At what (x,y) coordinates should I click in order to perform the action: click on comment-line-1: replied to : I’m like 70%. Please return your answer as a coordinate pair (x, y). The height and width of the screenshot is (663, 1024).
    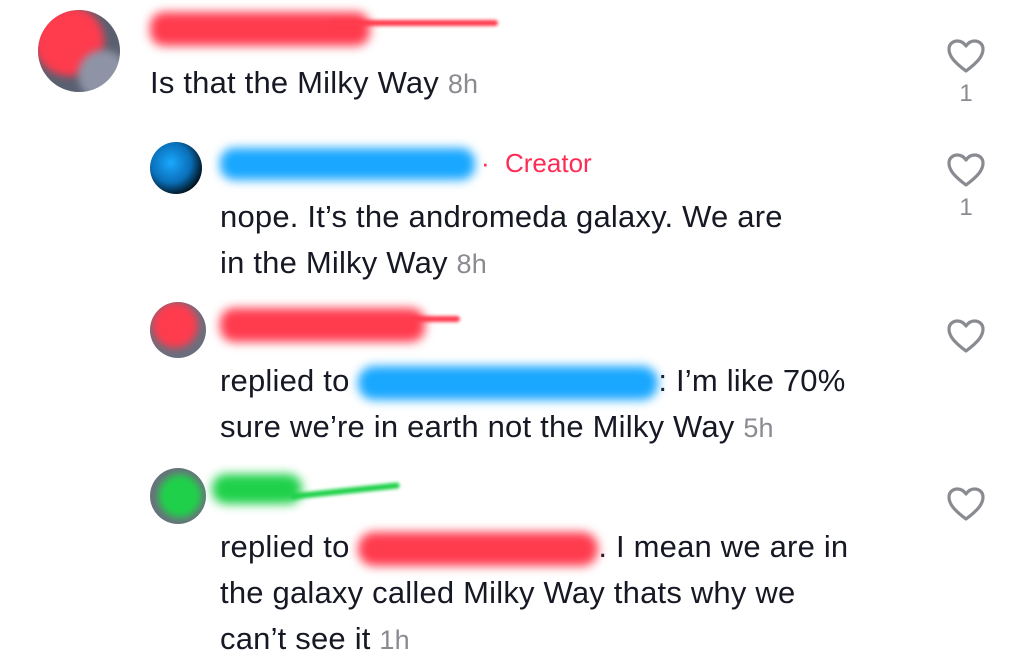
    Looking at the image, I should click on (533, 381).